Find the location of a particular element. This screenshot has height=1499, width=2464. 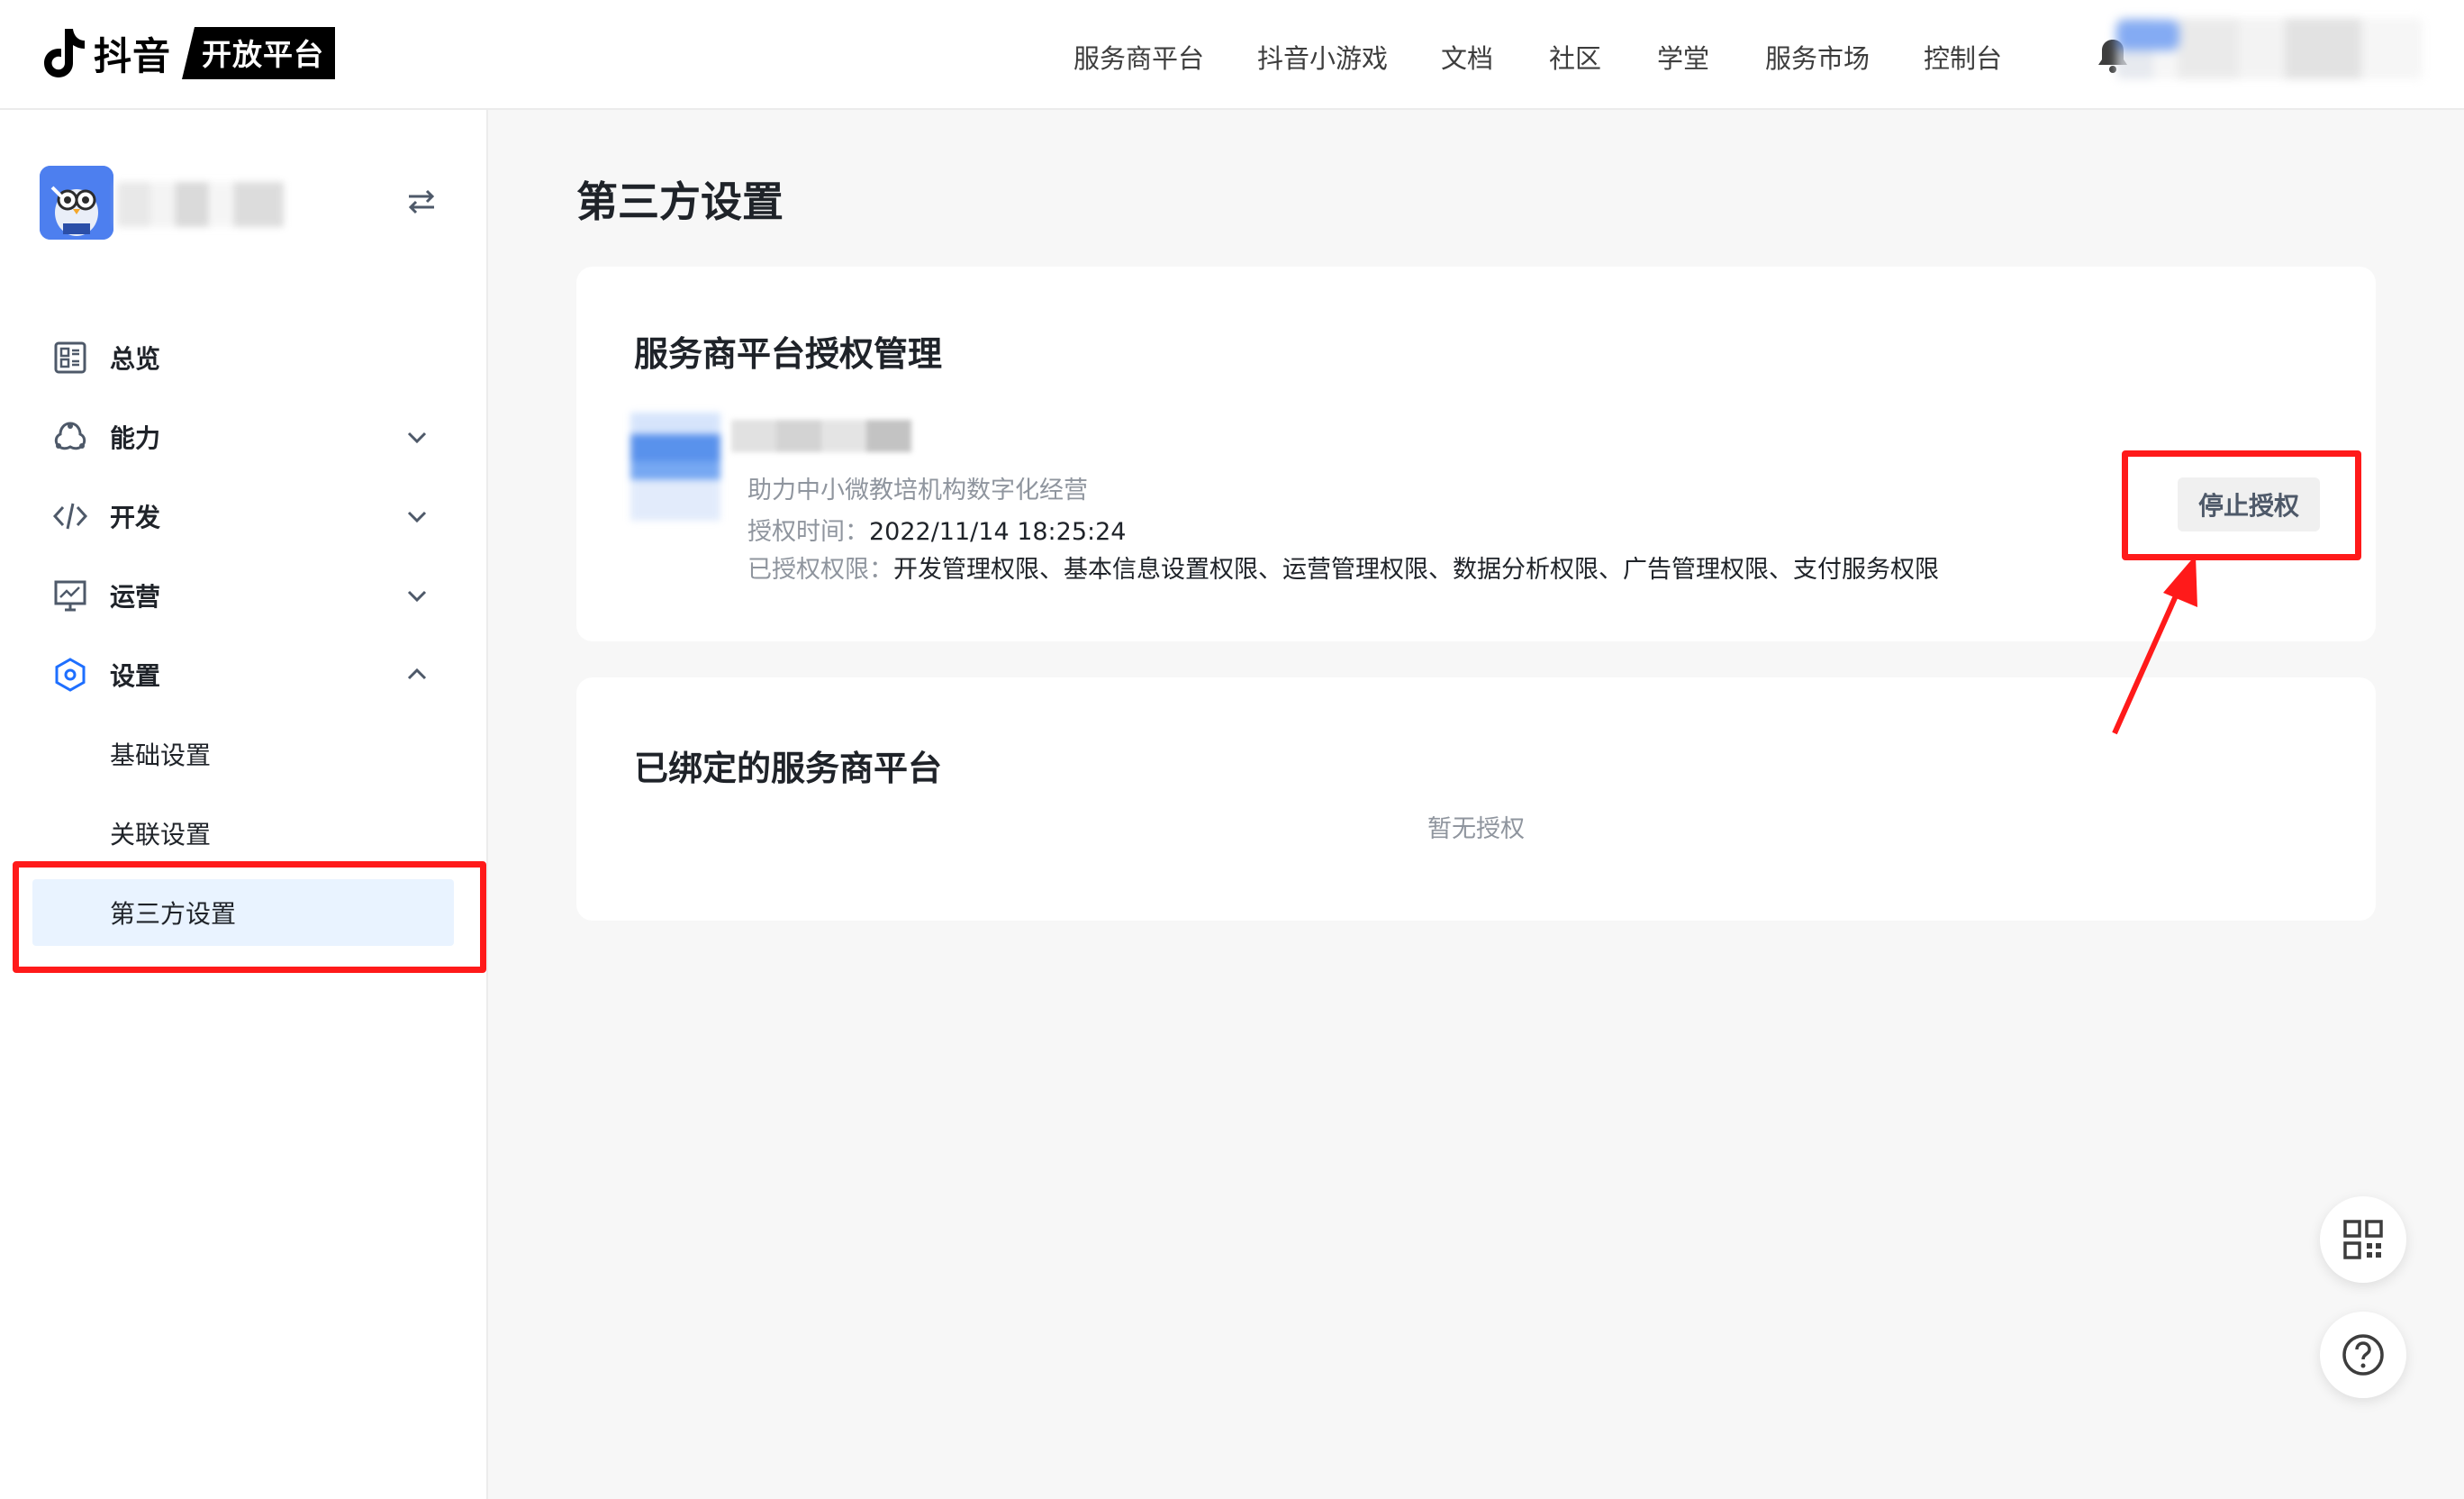

nav-console: 控制台 is located at coordinates (1963, 57).